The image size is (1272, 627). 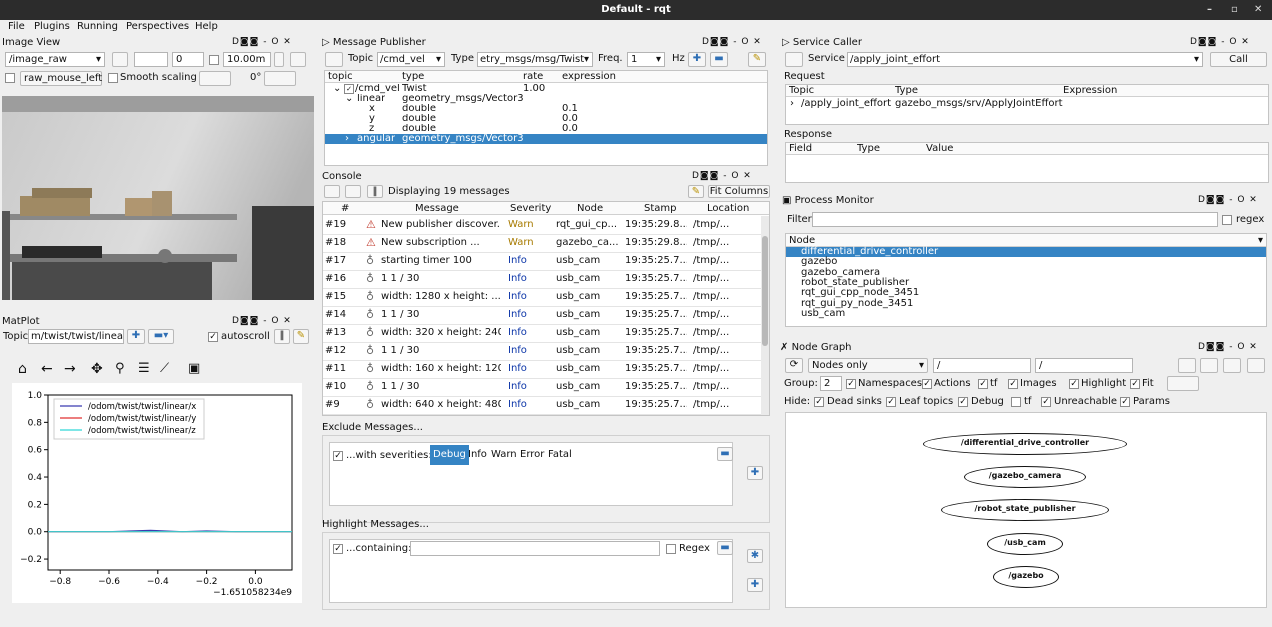 I want to click on menu-file: File, so click(x=16, y=26).